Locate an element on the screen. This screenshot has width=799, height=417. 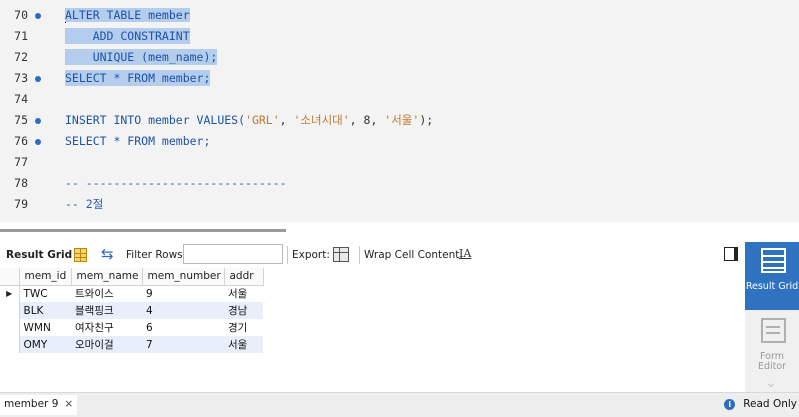
code-string: '서울' is located at coordinates (402, 120).